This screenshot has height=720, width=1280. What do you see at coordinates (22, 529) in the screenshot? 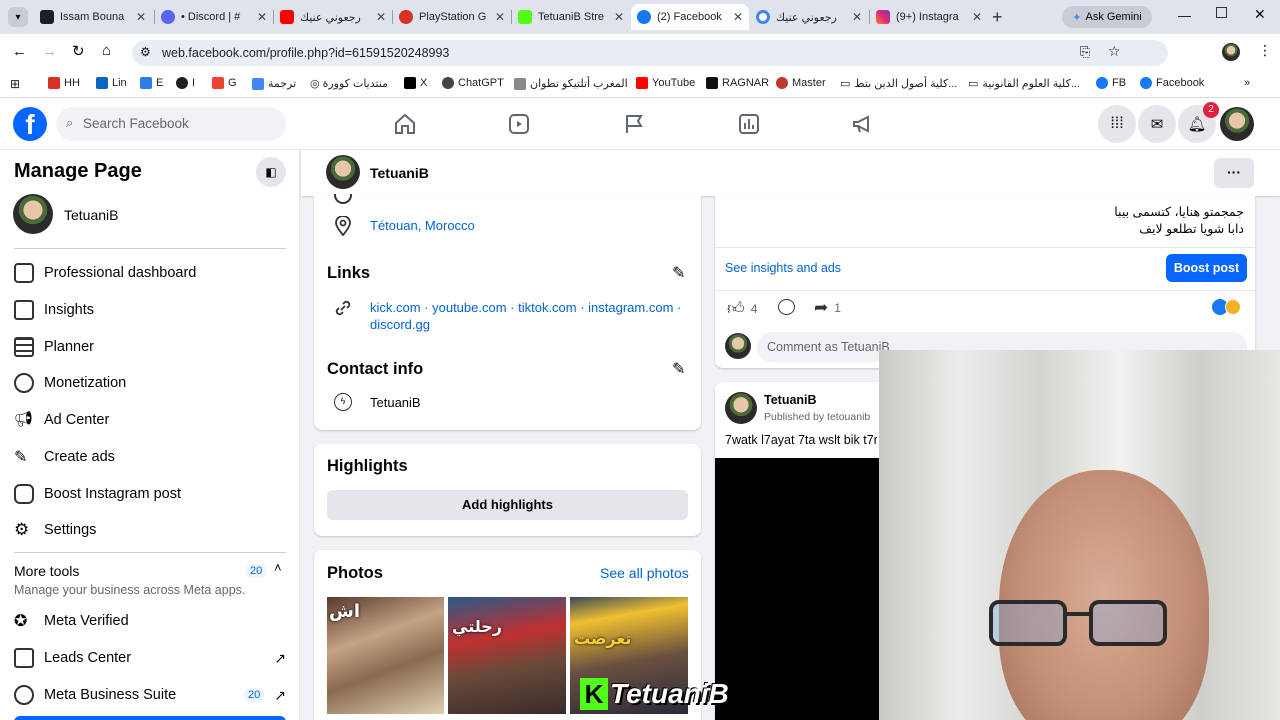
I see `gear-icon: ⚙` at bounding box center [22, 529].